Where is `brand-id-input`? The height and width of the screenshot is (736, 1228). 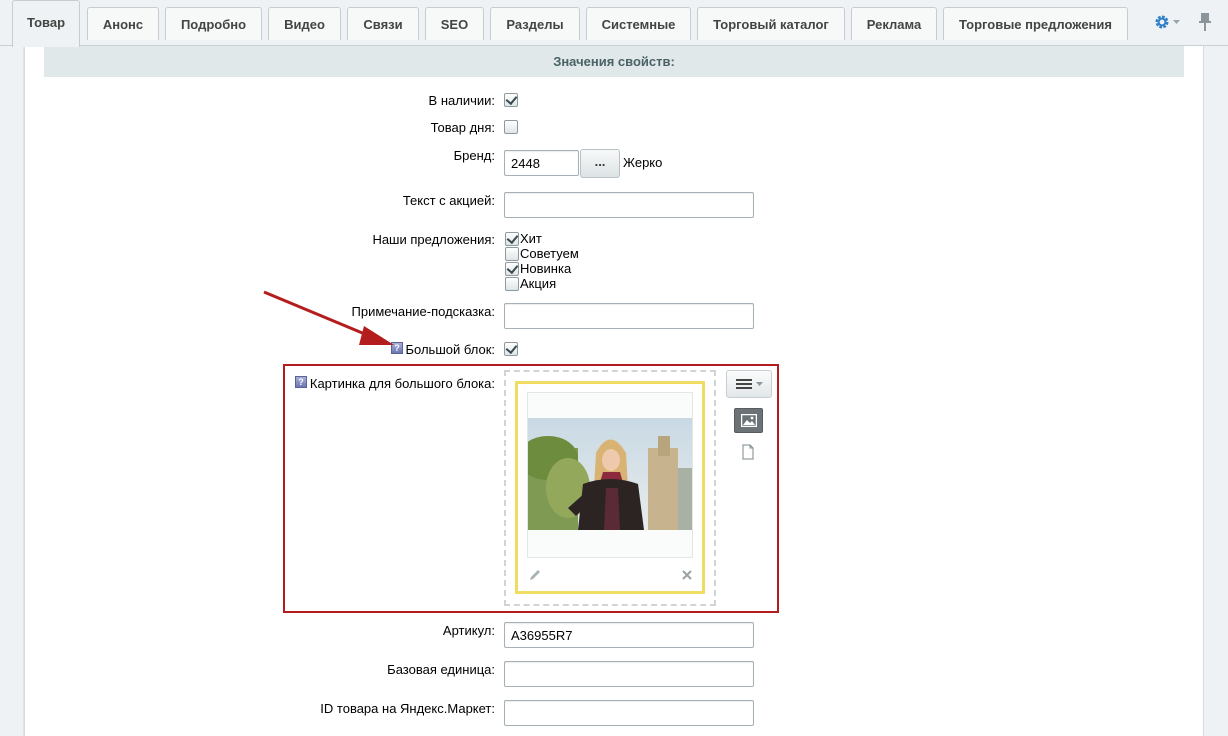
brand-id-input is located at coordinates (541, 163).